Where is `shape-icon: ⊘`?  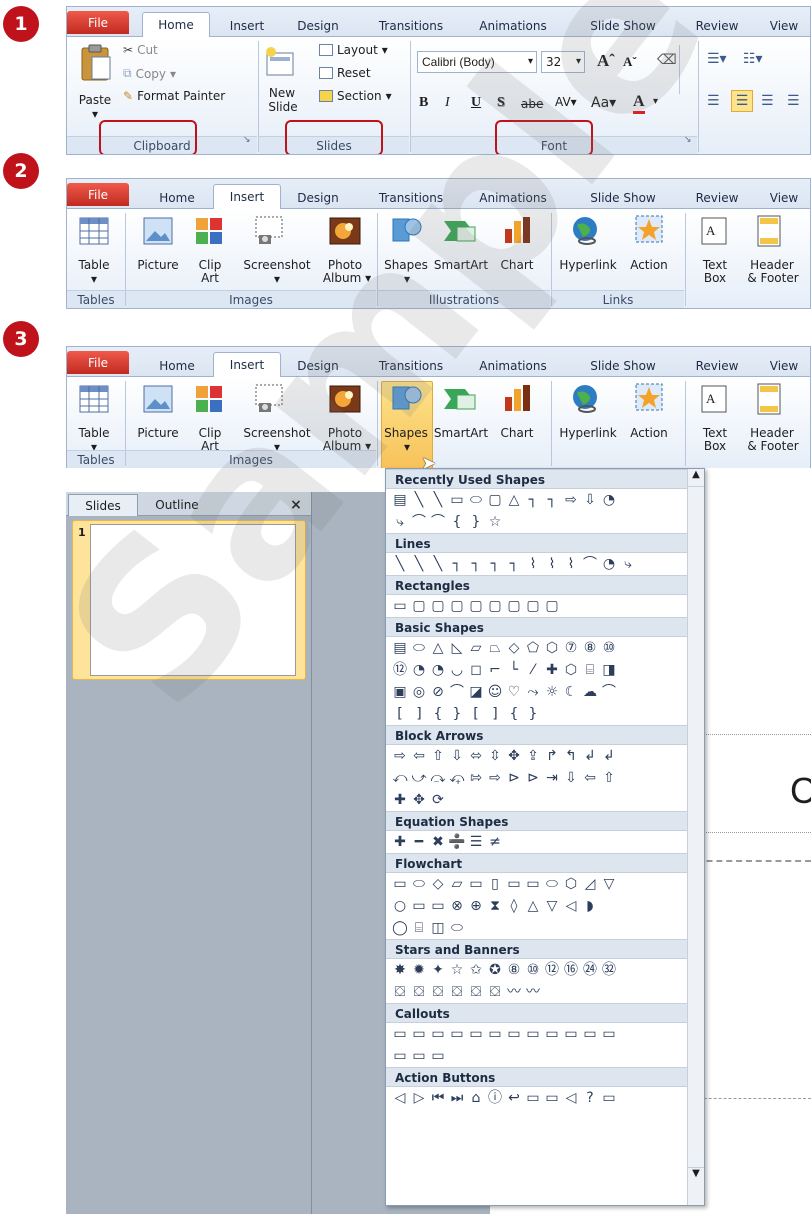 shape-icon: ⊘ is located at coordinates (438, 692).